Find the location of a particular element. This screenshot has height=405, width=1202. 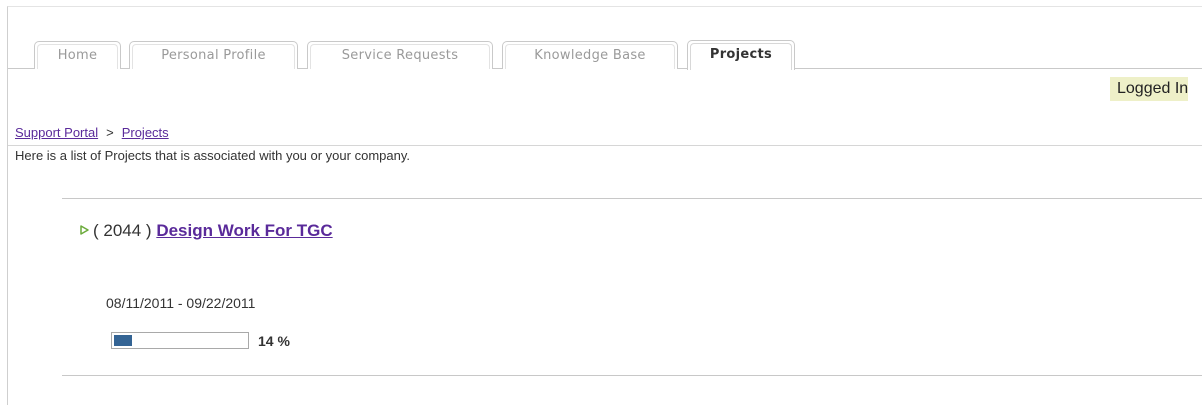

tab-home: Home is located at coordinates (77, 55).